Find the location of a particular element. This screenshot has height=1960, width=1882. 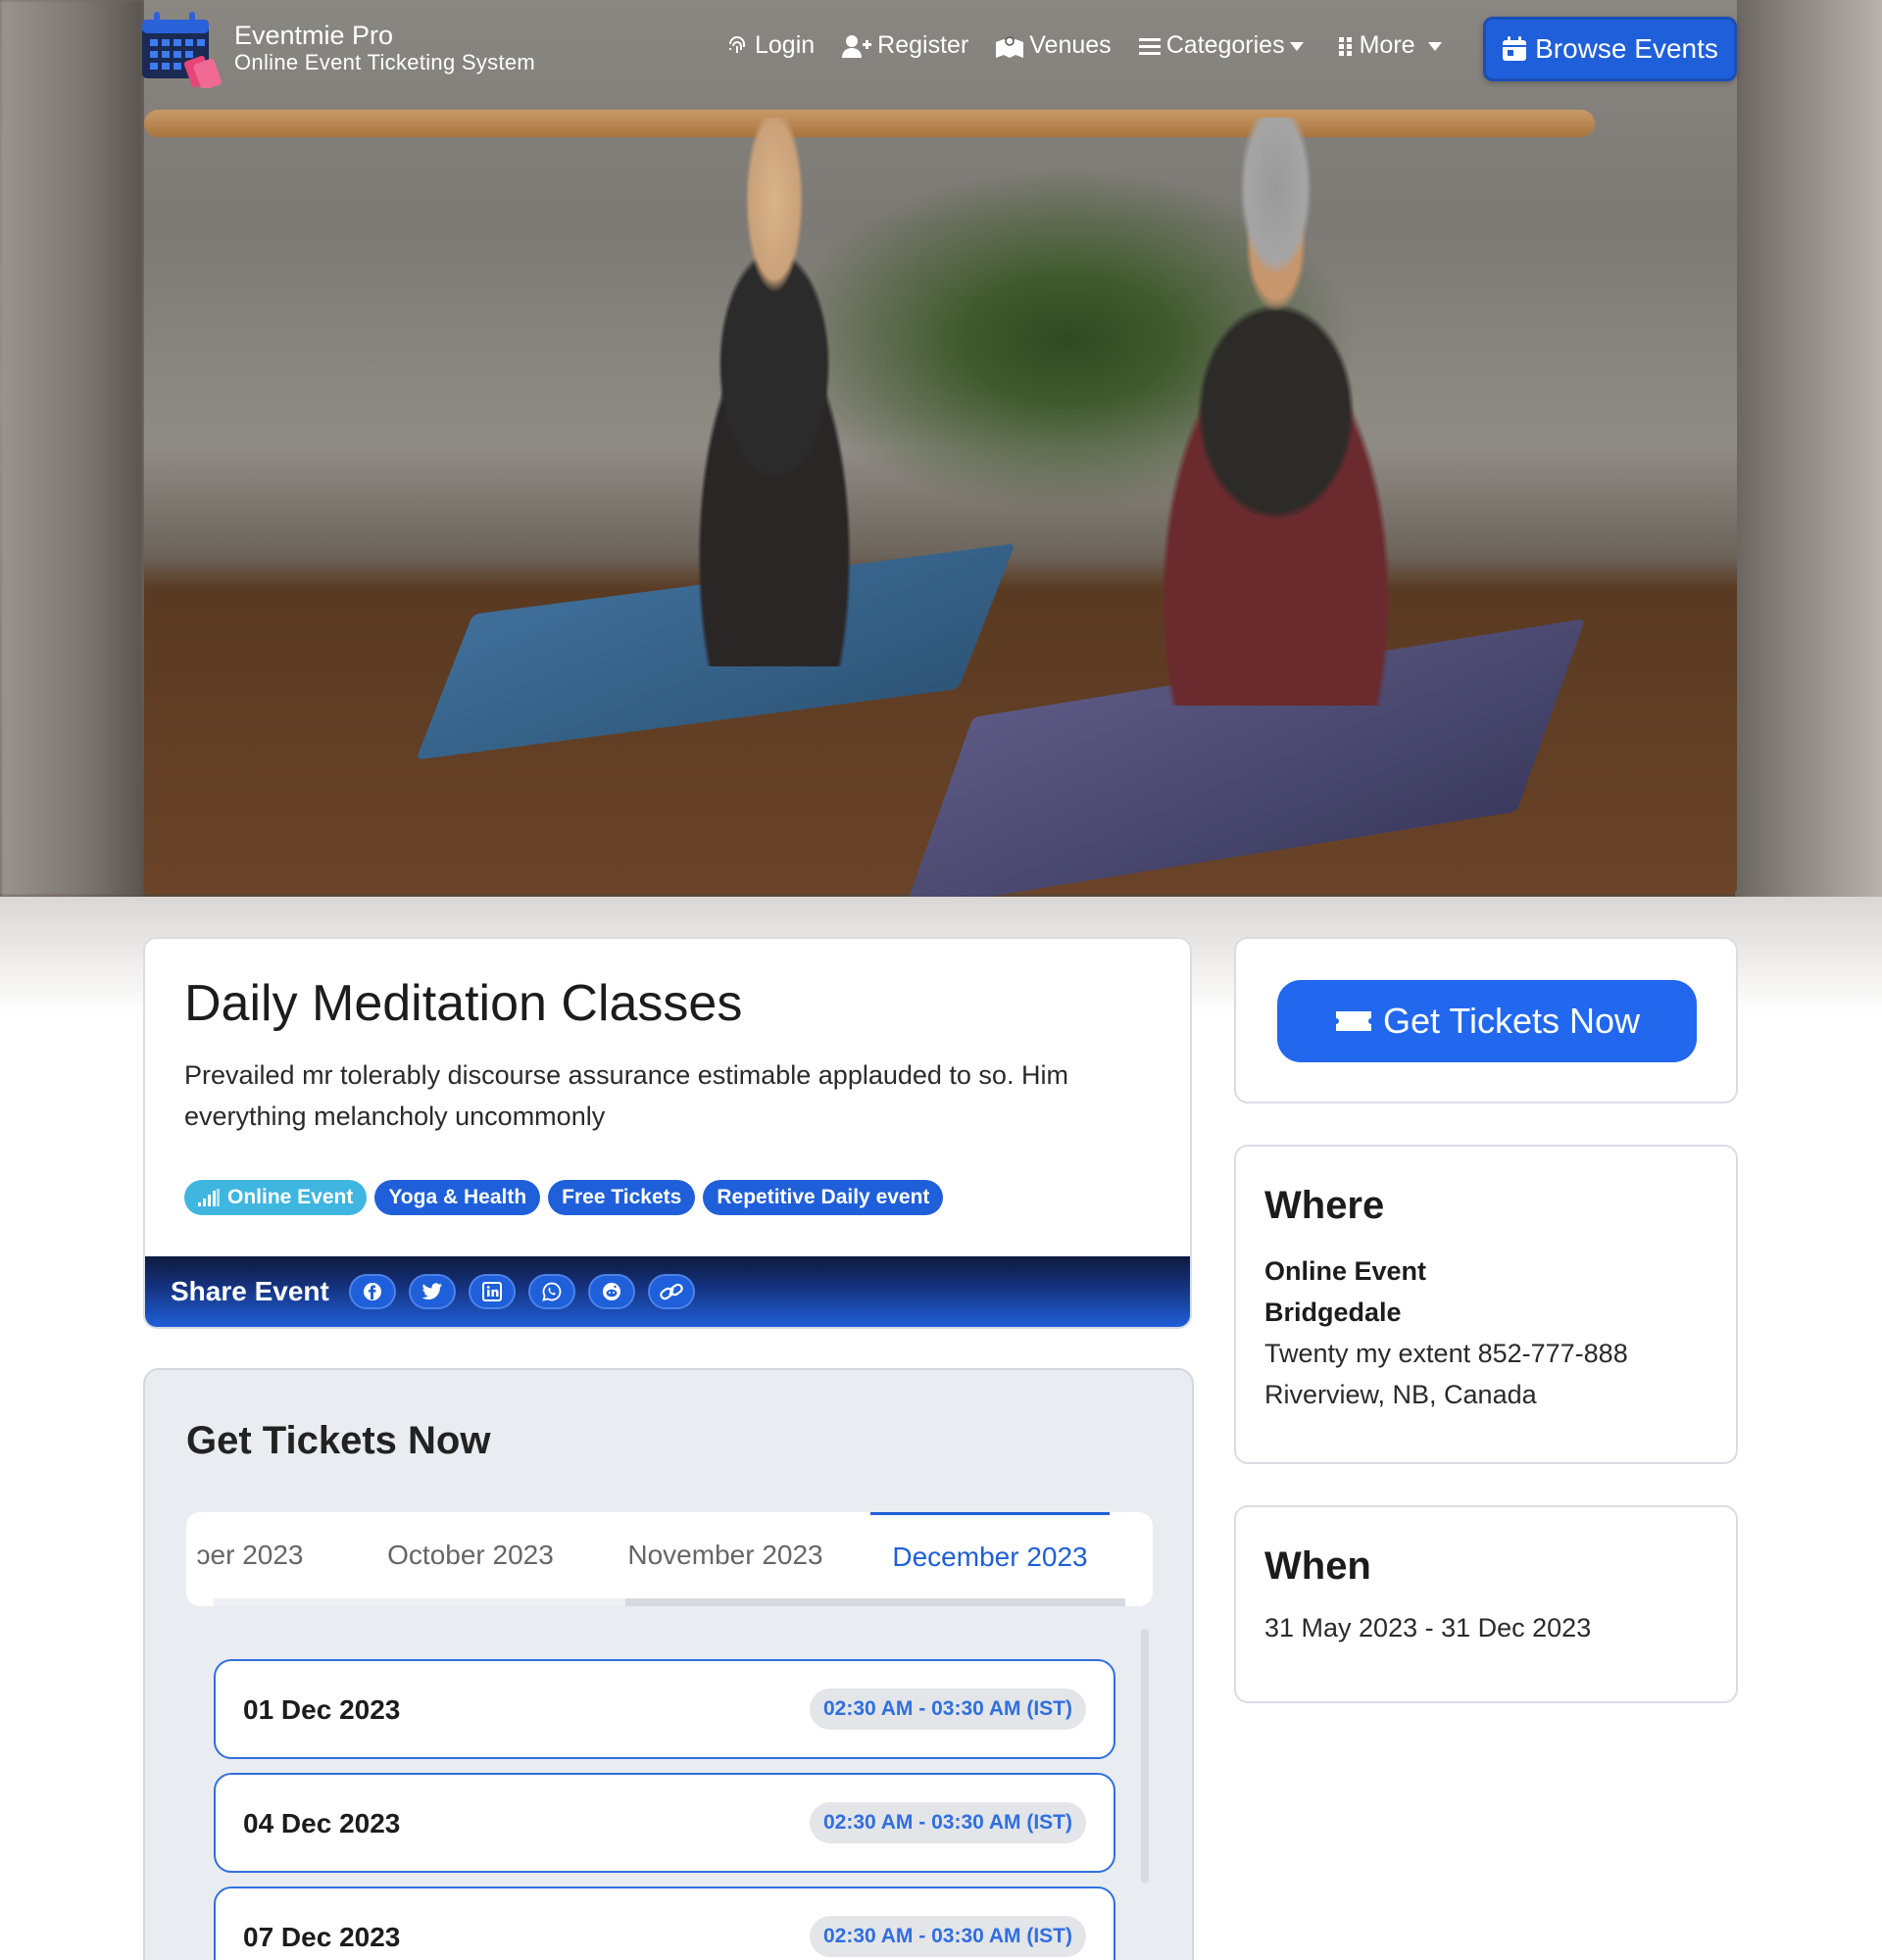

badge-online-event: Online Event is located at coordinates (276, 1197).